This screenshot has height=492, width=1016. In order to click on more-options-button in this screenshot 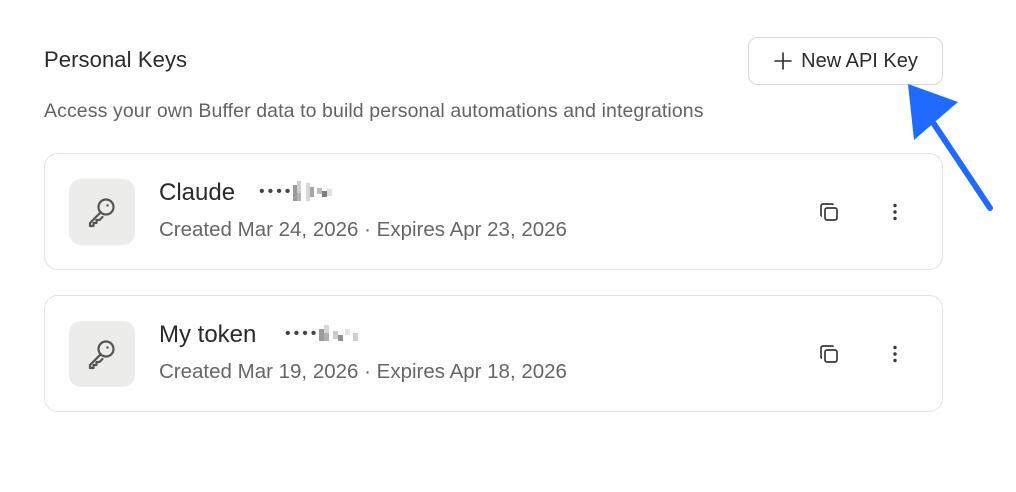, I will do `click(895, 354)`.